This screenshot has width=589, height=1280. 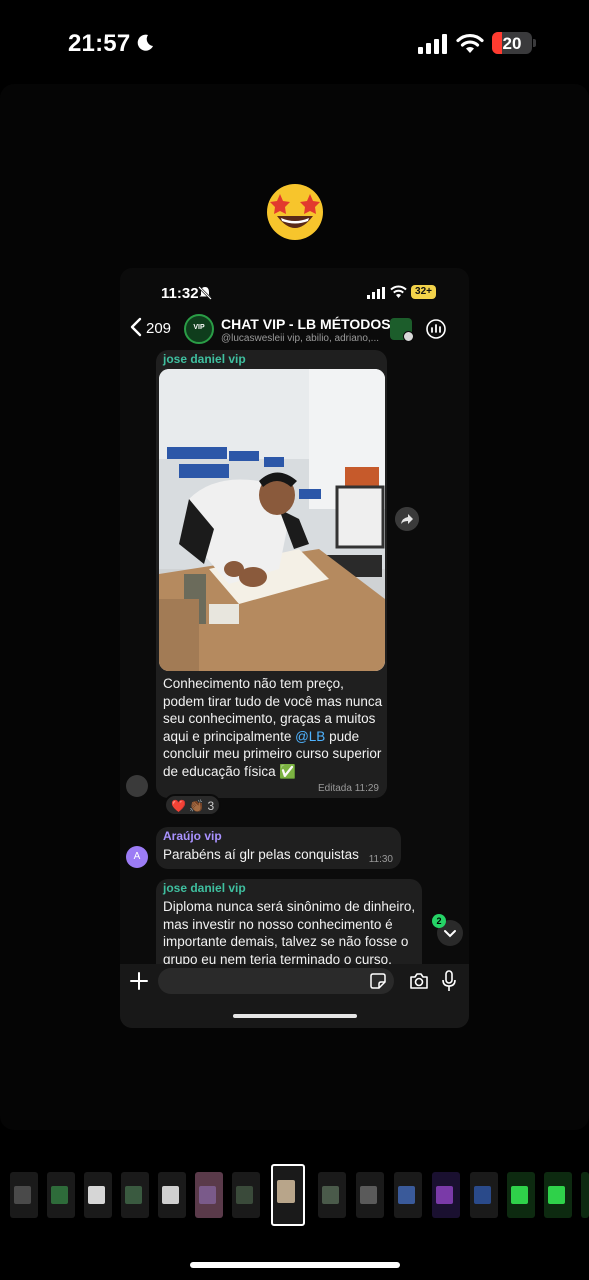 What do you see at coordinates (137, 786) in the screenshot?
I see `sender-avatar` at bounding box center [137, 786].